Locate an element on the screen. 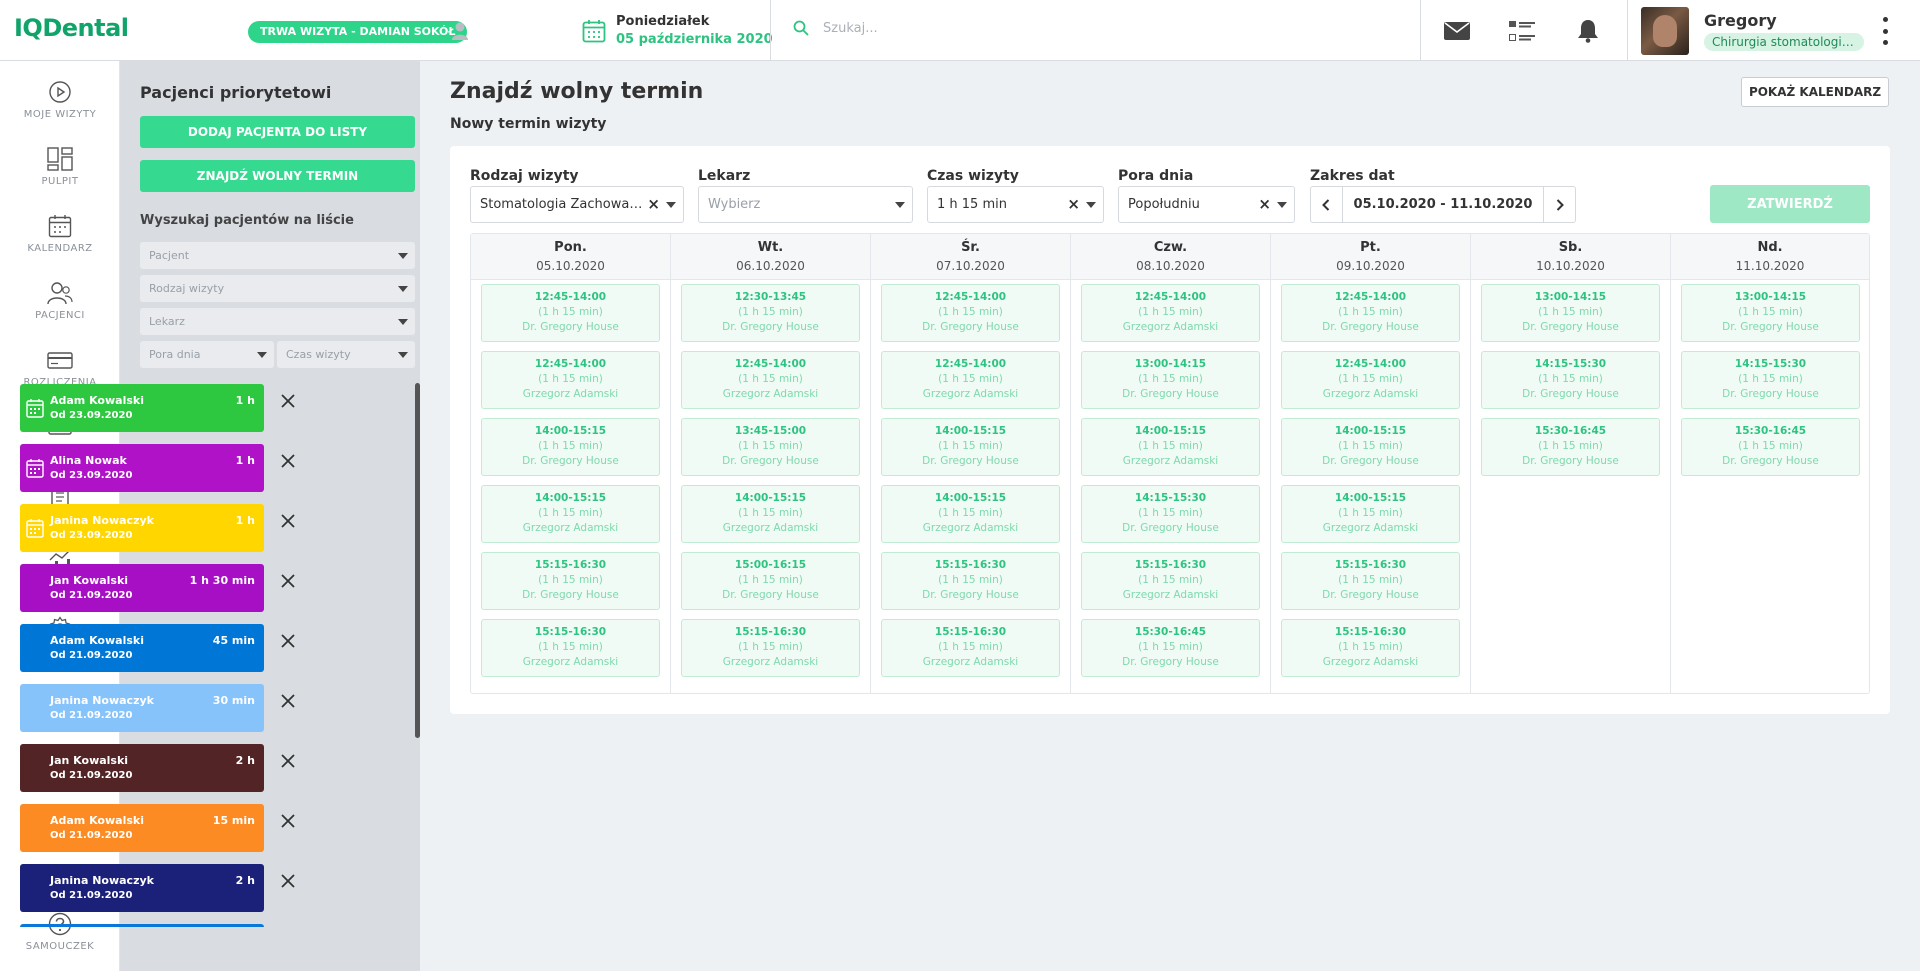 The width and height of the screenshot is (1920, 971). user-name: Gregory is located at coordinates (1740, 20).